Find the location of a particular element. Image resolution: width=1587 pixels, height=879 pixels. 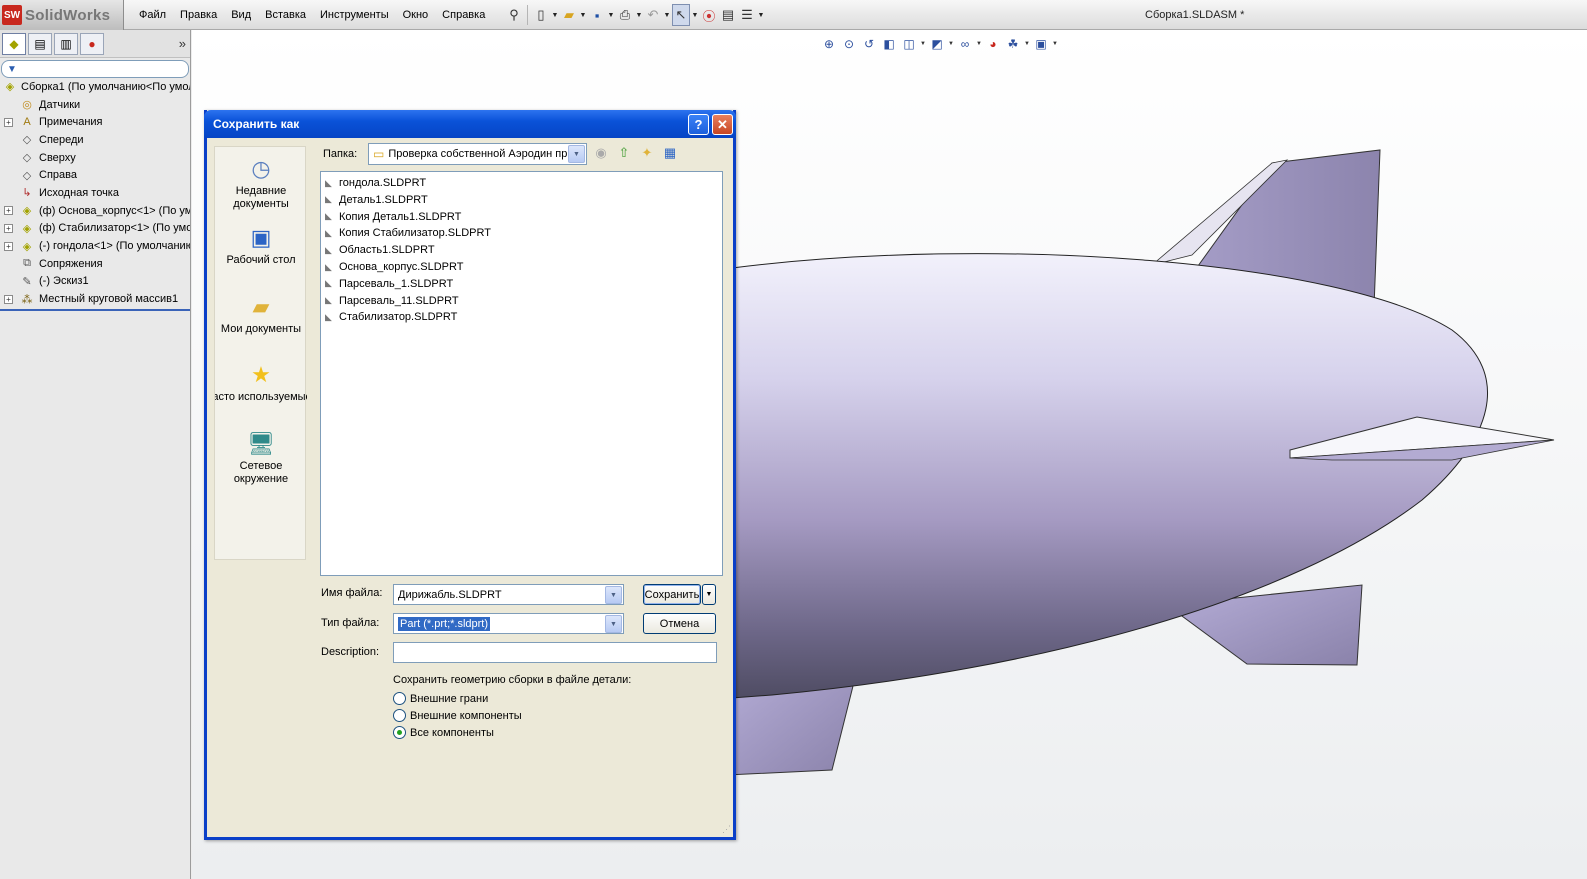

new-document-icon: ▯ is located at coordinates (541, 15).